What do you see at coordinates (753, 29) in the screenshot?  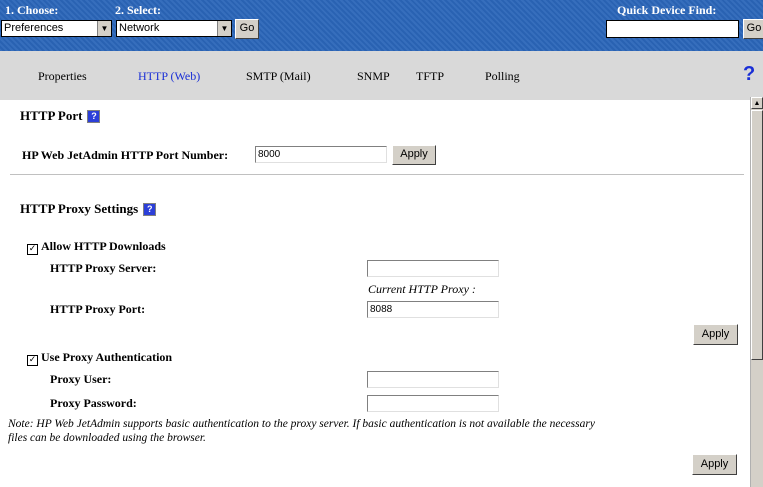 I see `quick-find-go-button: Go` at bounding box center [753, 29].